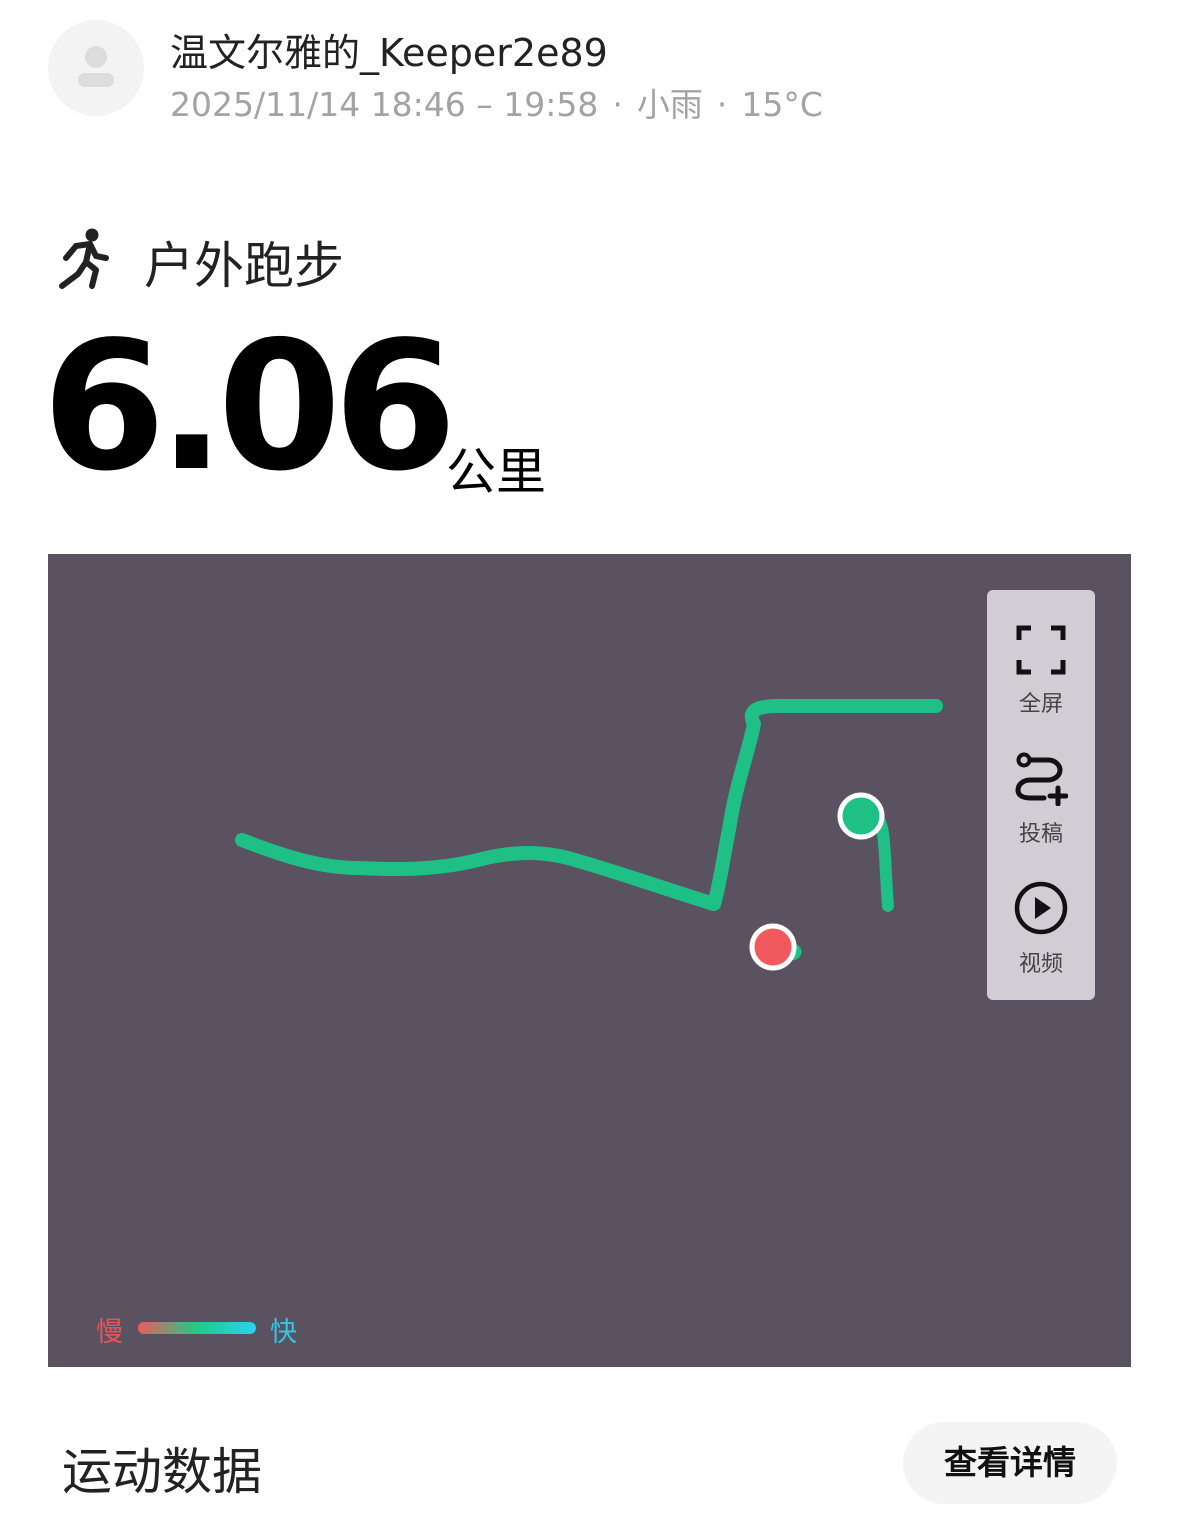  Describe the element at coordinates (773, 947) in the screenshot. I see `end-marker` at that location.